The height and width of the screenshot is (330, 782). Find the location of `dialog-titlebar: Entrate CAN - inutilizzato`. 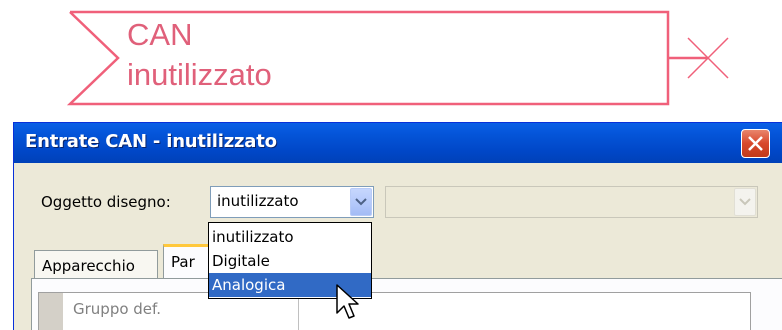

dialog-titlebar: Entrate CAN - inutilizzato is located at coordinates (398, 143).